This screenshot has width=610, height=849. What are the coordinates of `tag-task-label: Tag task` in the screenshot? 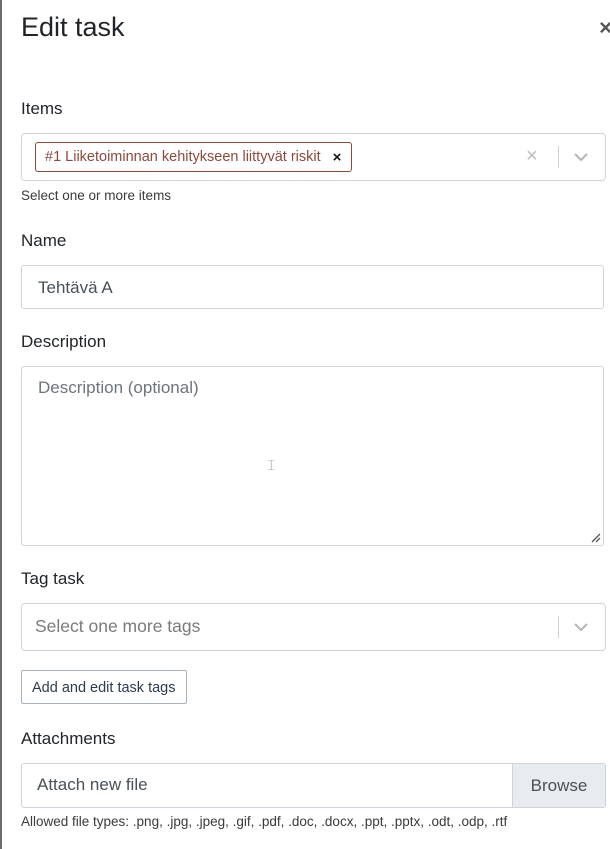 It's located at (53, 578).